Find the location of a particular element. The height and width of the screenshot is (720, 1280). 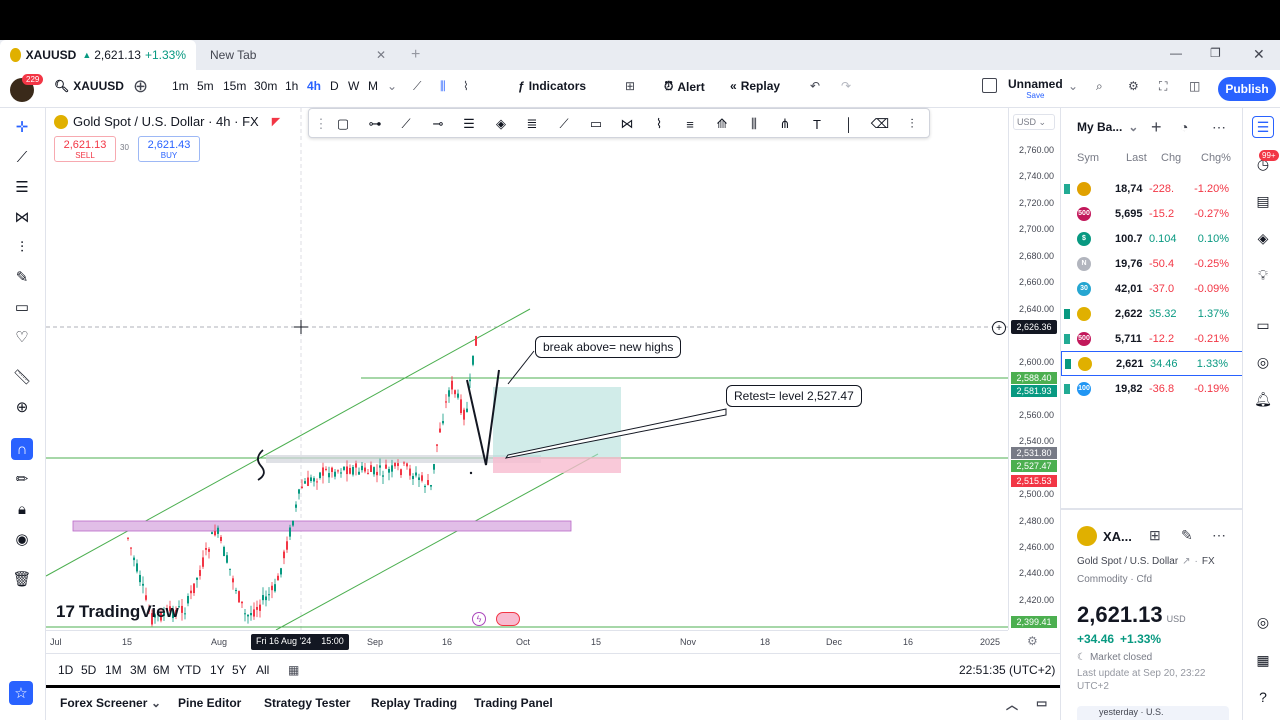

close-icon: ✕ is located at coordinates (381, 55).